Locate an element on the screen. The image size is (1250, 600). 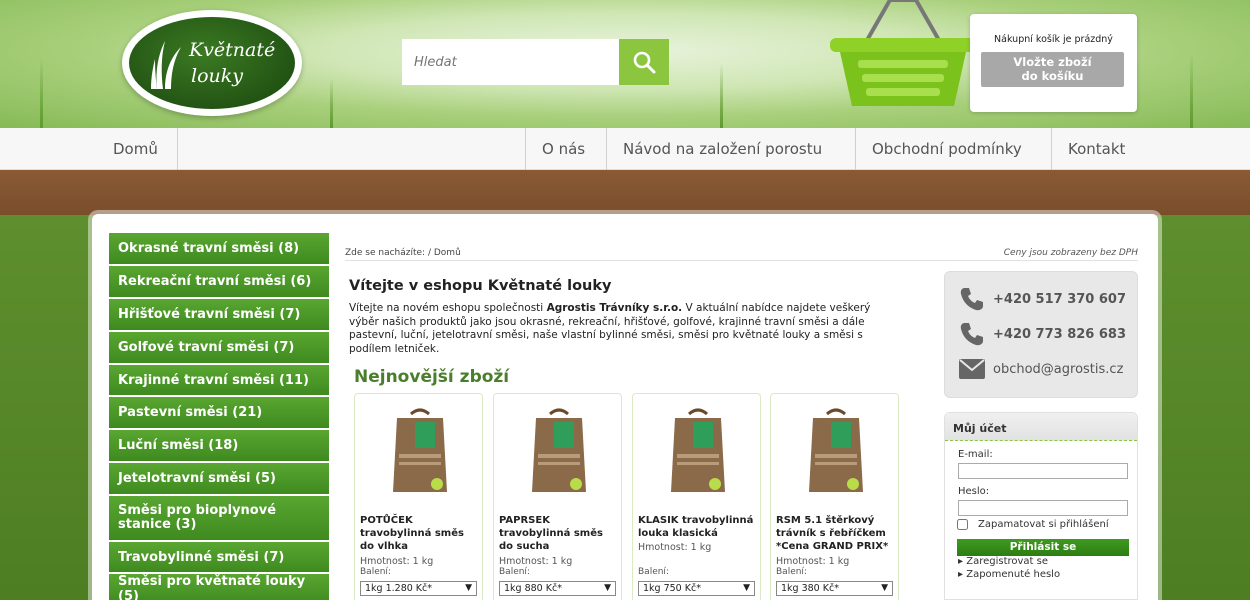
add-to-cart-label-1: Vložte zboží is located at coordinates (1052, 62).